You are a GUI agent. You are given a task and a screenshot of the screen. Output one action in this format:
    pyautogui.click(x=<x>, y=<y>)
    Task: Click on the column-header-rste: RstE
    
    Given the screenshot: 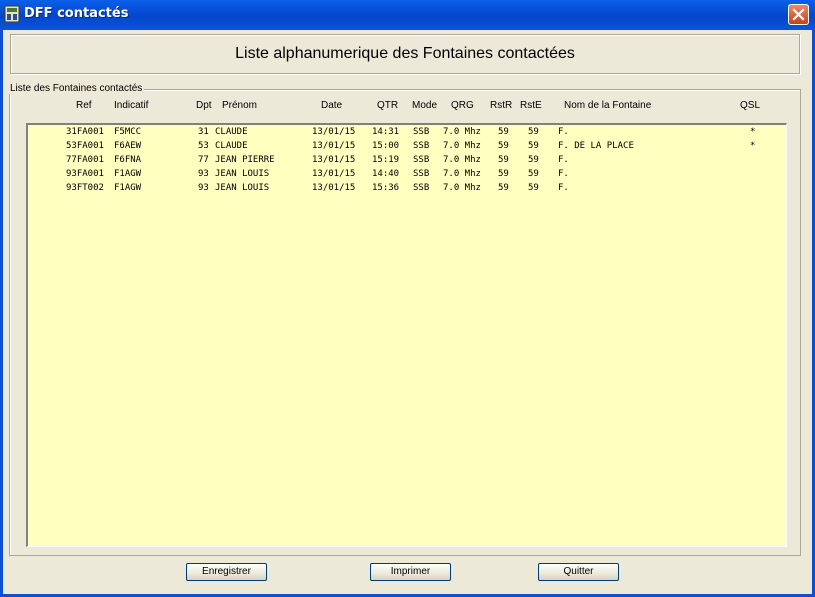 What is the action you would take?
    pyautogui.click(x=531, y=105)
    